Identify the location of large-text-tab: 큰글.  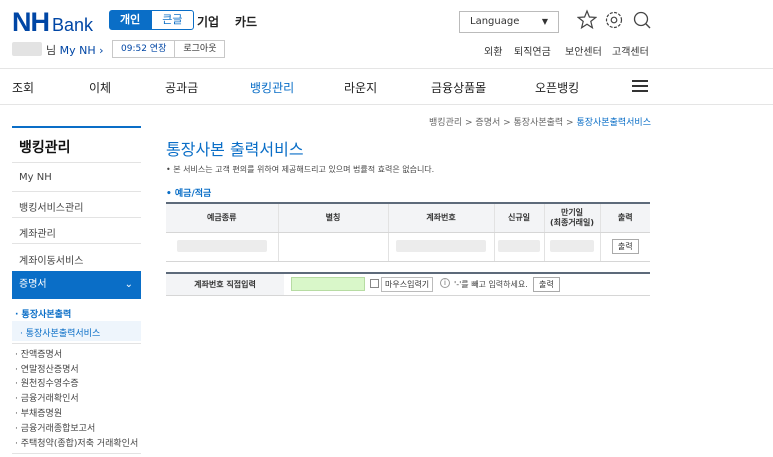
(172, 20).